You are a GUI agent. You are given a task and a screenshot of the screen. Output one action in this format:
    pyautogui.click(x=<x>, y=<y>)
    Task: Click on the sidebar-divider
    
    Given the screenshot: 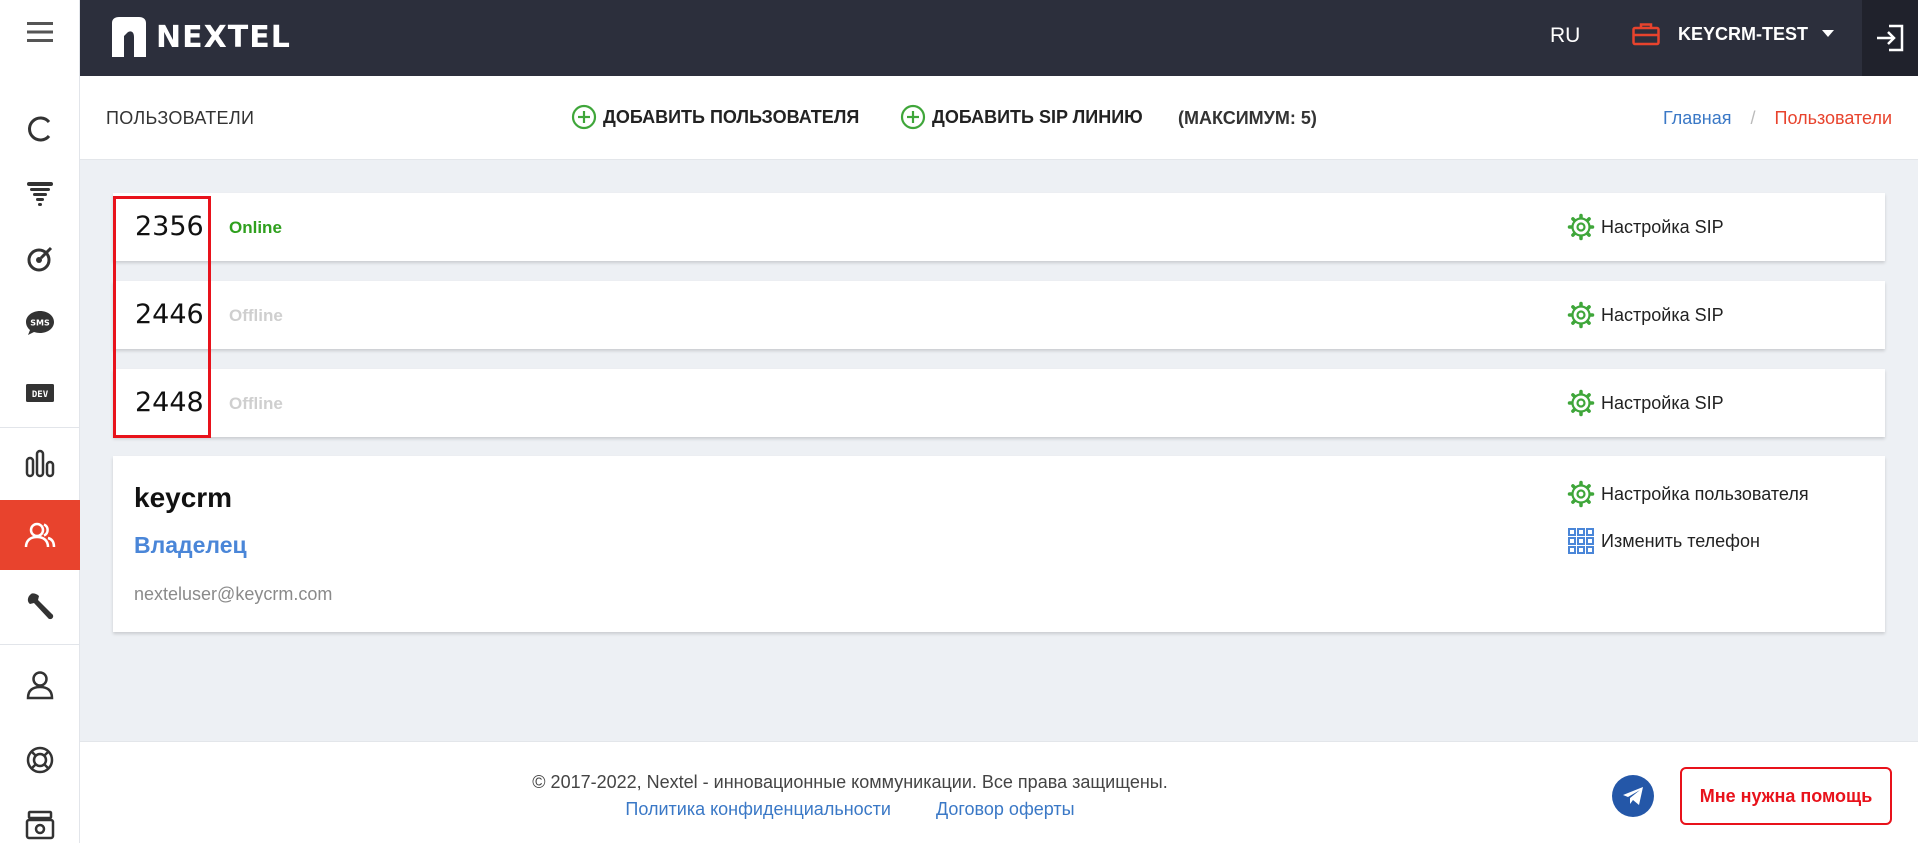 What is the action you would take?
    pyautogui.click(x=40, y=644)
    